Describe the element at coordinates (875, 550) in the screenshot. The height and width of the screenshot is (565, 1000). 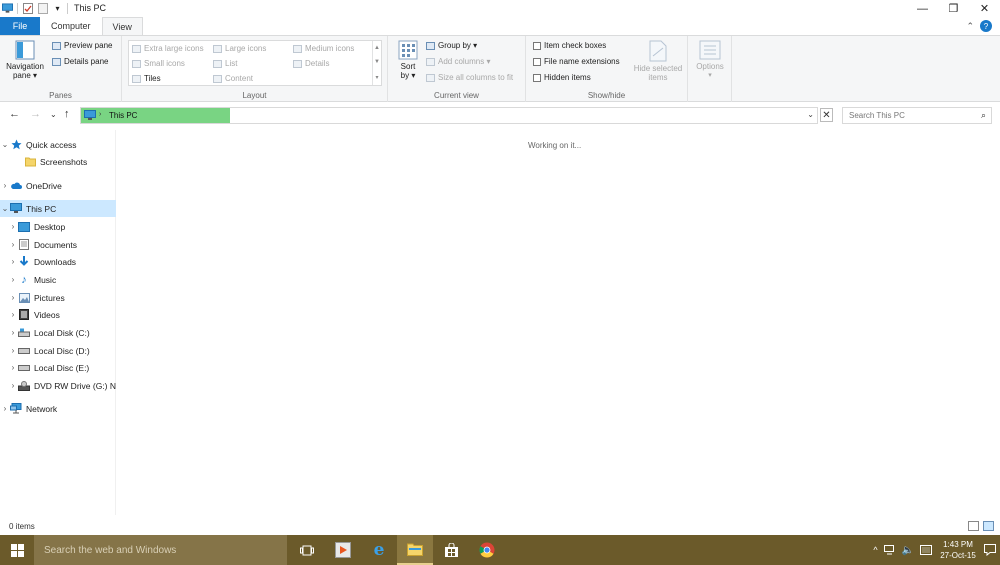
I see `notification-chevron-icon: ^` at that location.